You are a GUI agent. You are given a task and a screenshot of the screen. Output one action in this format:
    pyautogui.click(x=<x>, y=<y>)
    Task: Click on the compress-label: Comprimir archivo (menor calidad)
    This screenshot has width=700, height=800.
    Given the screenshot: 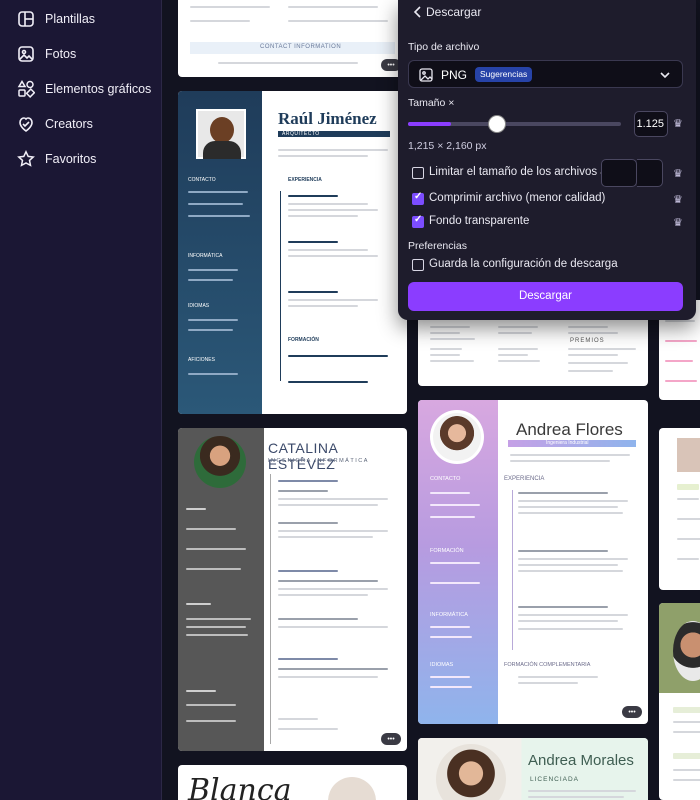 What is the action you would take?
    pyautogui.click(x=517, y=198)
    